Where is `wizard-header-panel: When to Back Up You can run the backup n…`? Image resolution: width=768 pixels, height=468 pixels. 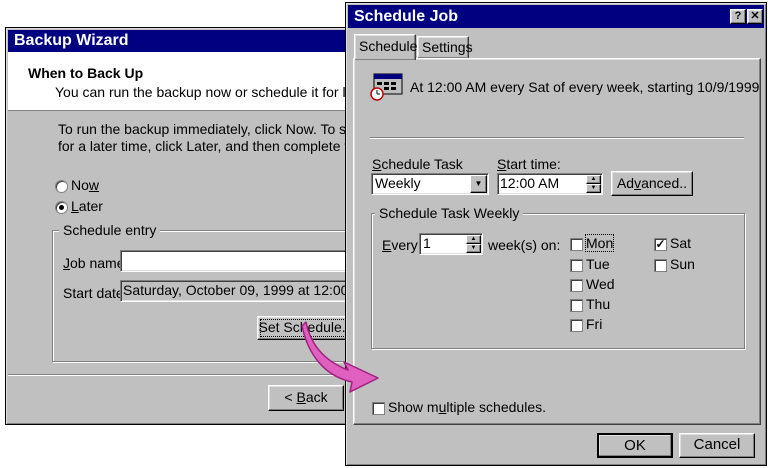
wizard-header-panel: When to Back Up You can run the backup n… is located at coordinates (189, 81).